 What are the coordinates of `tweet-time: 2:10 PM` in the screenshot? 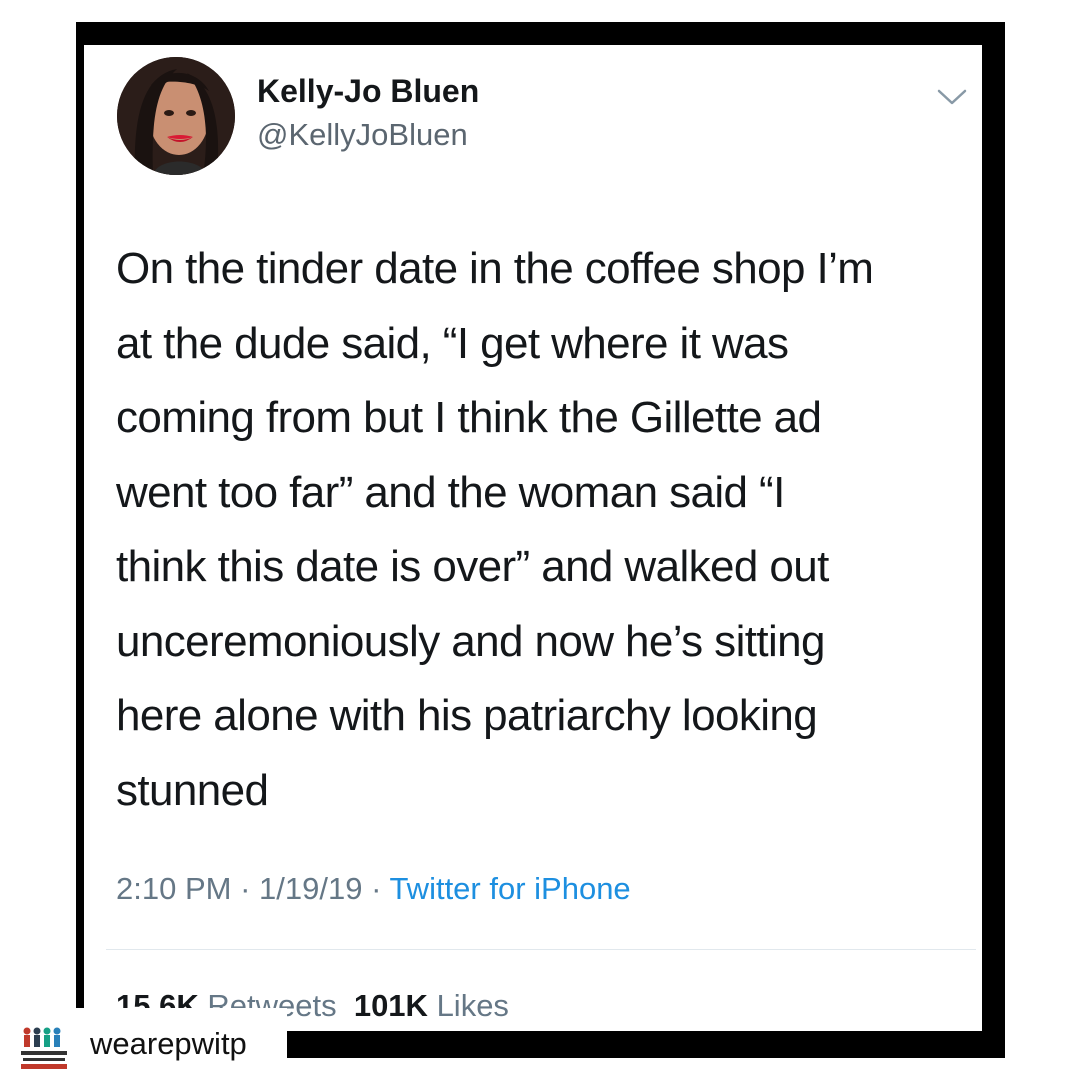 It's located at (174, 888).